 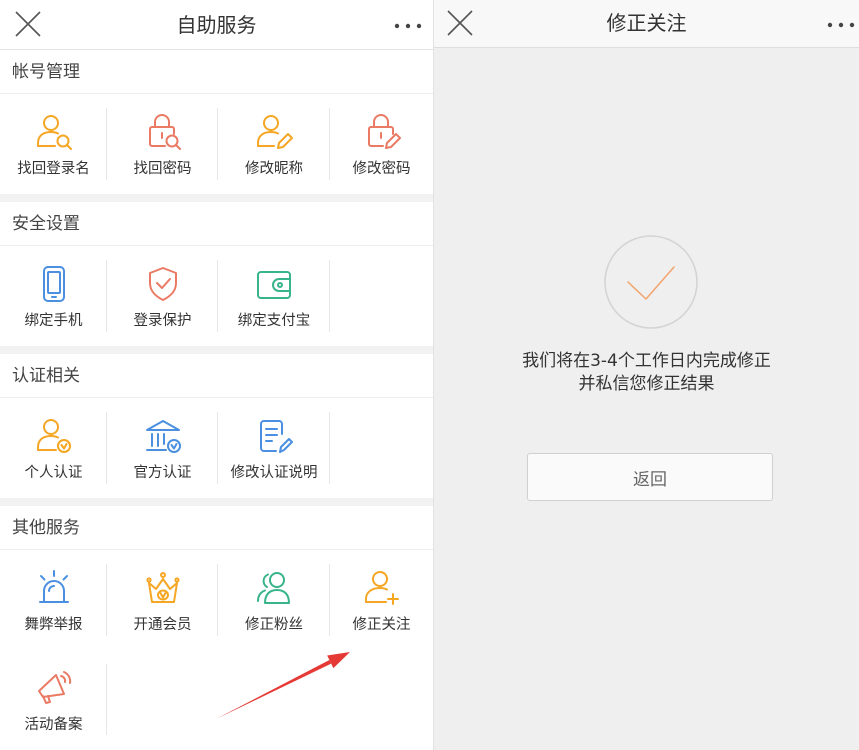 What do you see at coordinates (163, 132) in the screenshot?
I see `lock-search-icon` at bounding box center [163, 132].